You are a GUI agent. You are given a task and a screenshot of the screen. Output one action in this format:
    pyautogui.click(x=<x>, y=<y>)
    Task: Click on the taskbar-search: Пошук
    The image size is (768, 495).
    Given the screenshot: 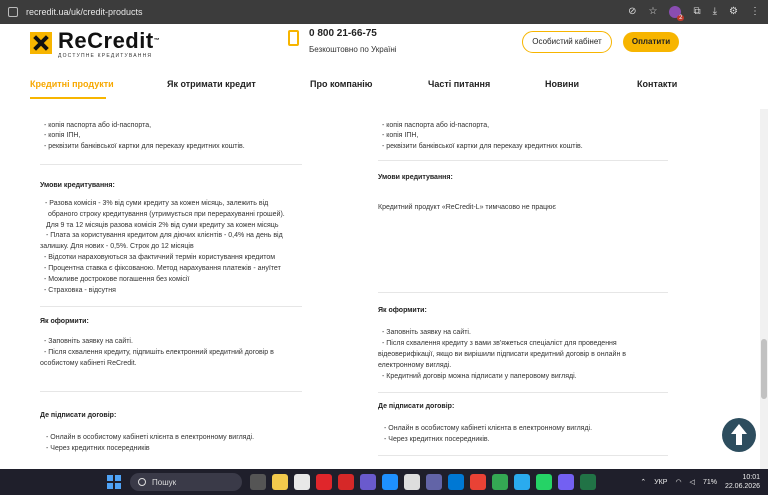 What is the action you would take?
    pyautogui.click(x=186, y=482)
    